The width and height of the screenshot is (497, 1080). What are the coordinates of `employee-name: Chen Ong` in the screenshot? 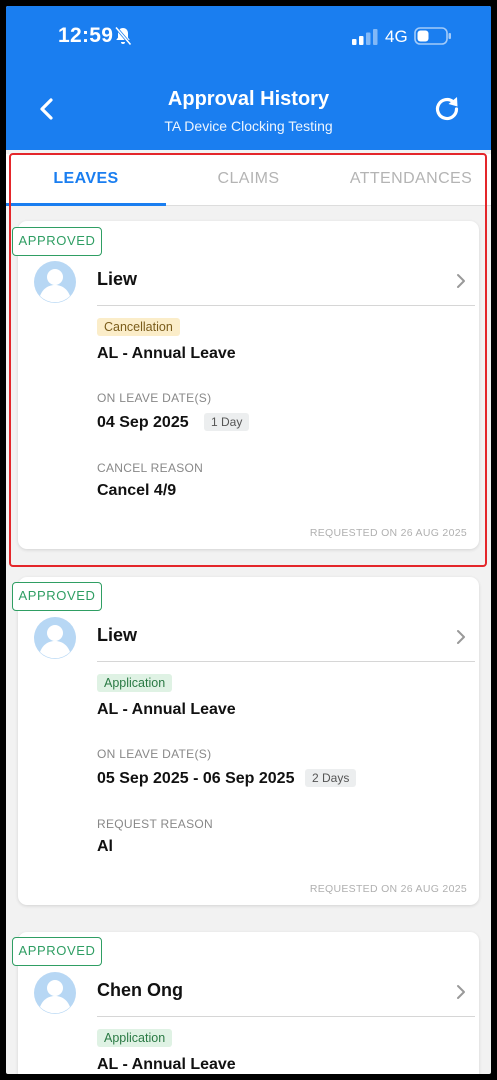 It's located at (140, 990).